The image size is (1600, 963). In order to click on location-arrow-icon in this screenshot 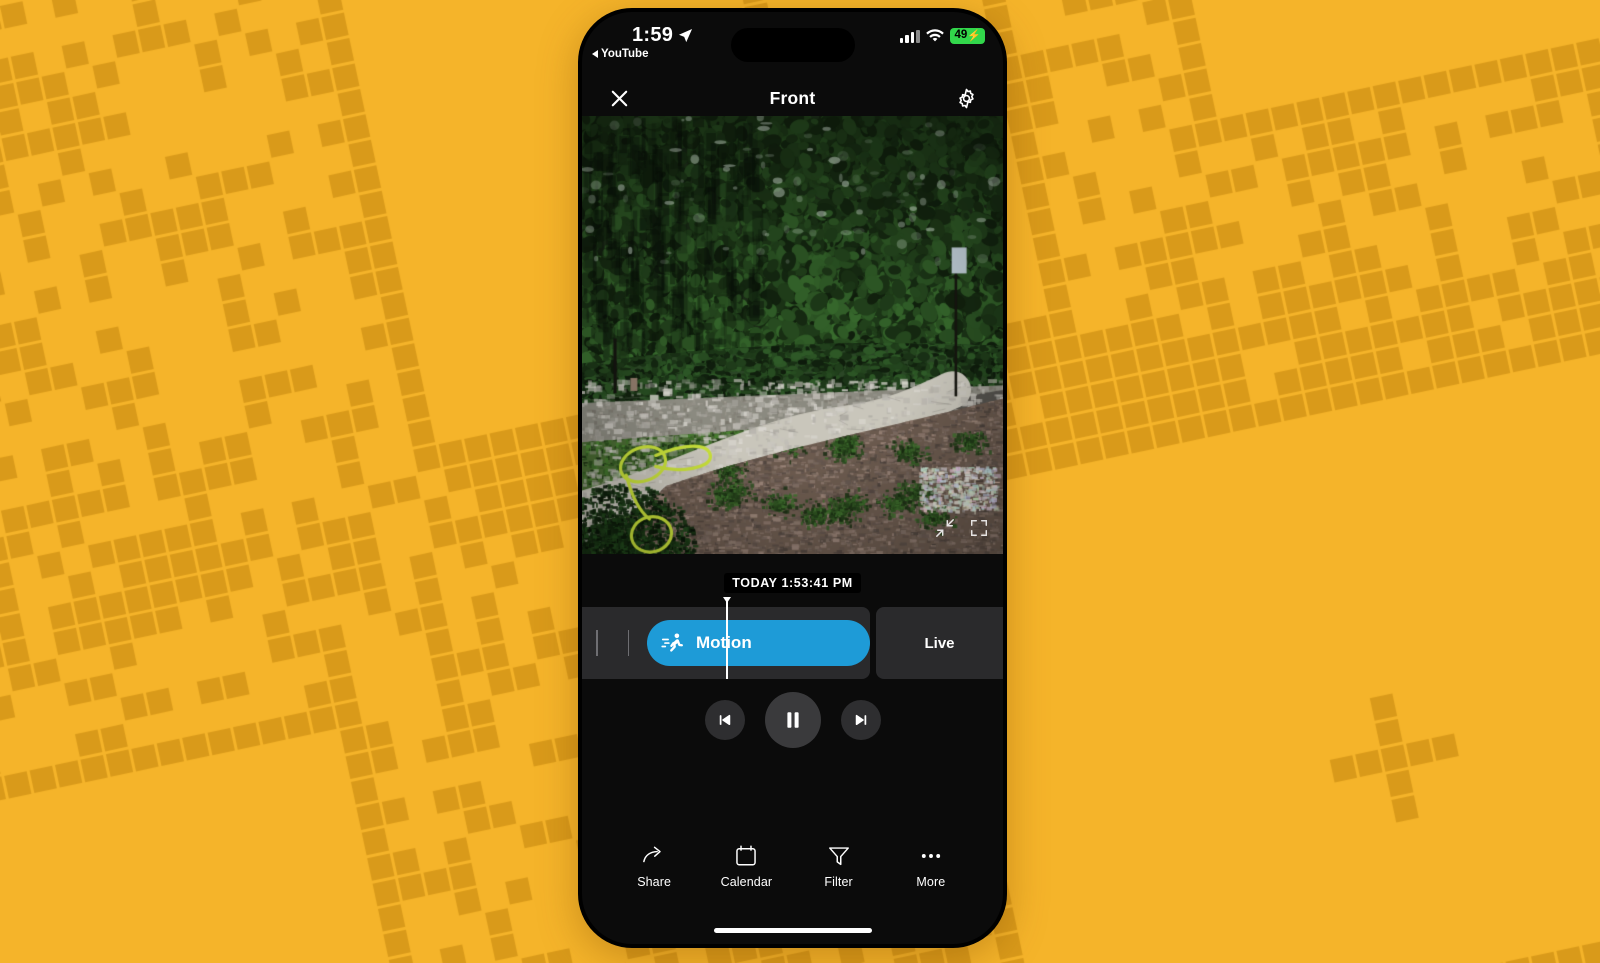, I will do `click(685, 35)`.